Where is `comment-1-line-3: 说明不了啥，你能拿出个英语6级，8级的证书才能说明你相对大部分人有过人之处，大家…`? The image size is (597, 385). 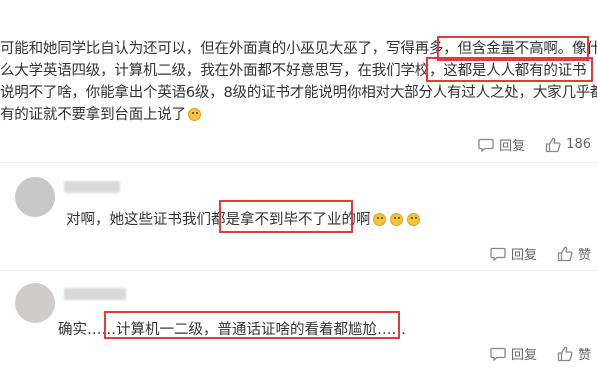
comment-1-line-3: 说明不了啥，你能拿出个英语6级，8级的证书才能说明你相对大部分人有过人之处，大家… is located at coordinates (298, 93).